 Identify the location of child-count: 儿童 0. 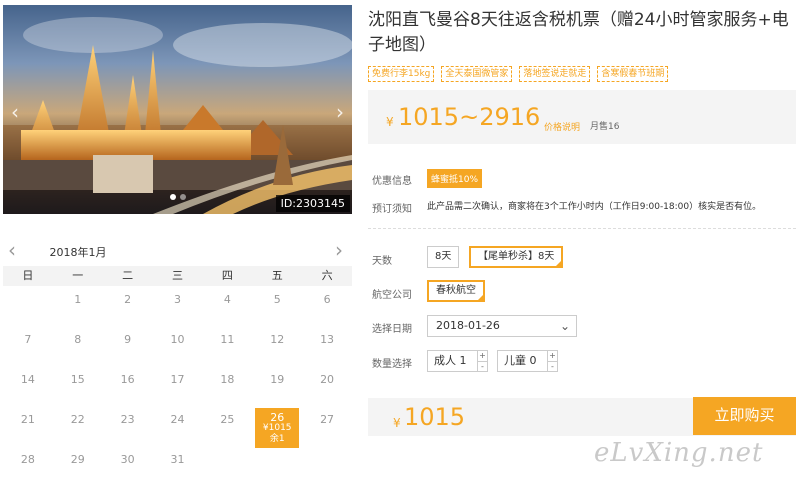
(520, 360).